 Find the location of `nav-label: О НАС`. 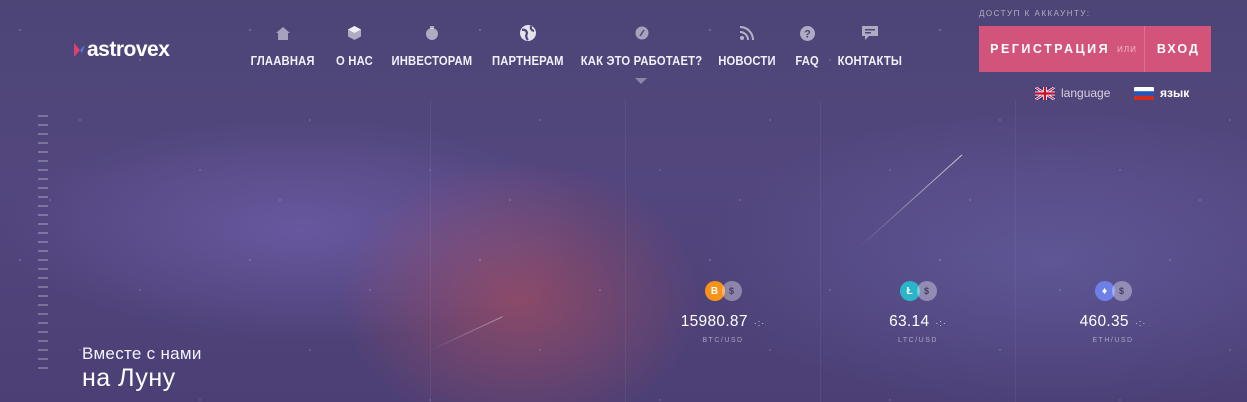

nav-label: О НАС is located at coordinates (354, 61).